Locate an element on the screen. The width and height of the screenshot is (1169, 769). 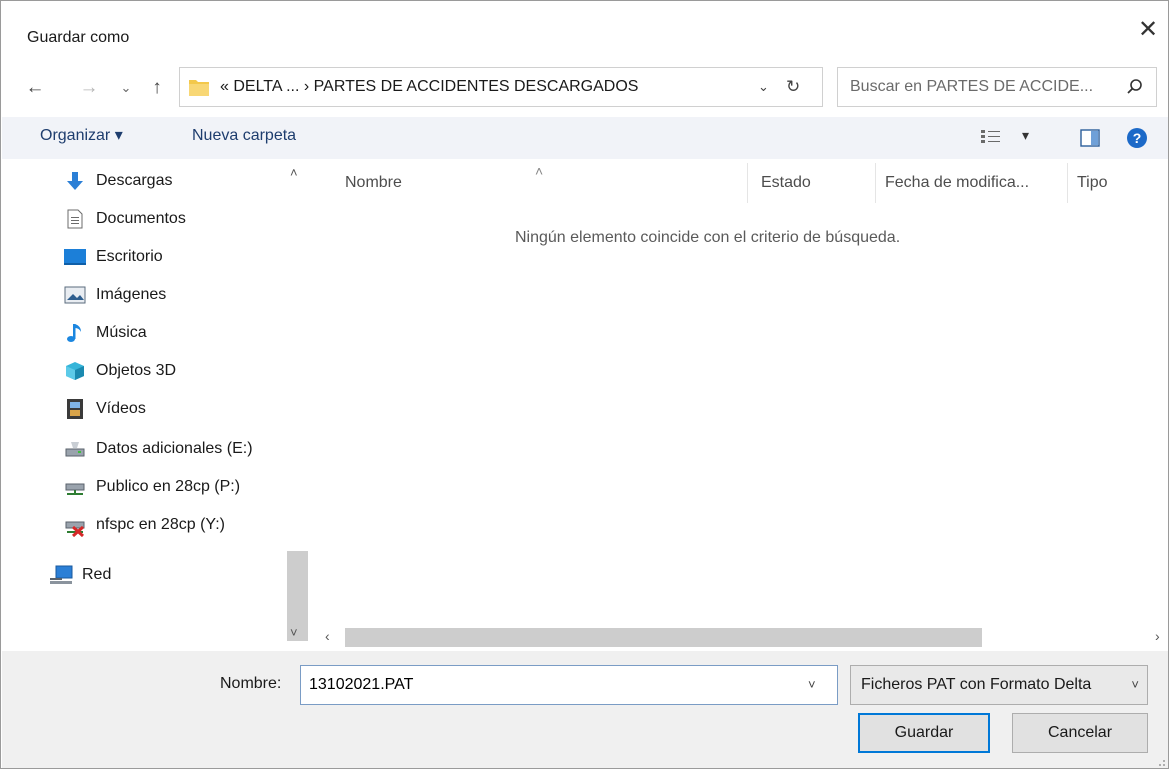
folder-icon is located at coordinates (199, 88).